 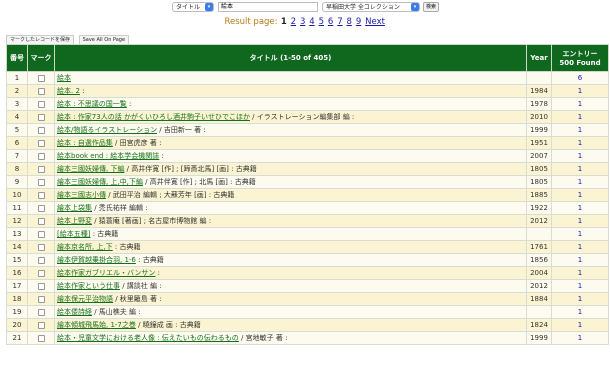 I want to click on page-link-3: 3, so click(x=302, y=22).